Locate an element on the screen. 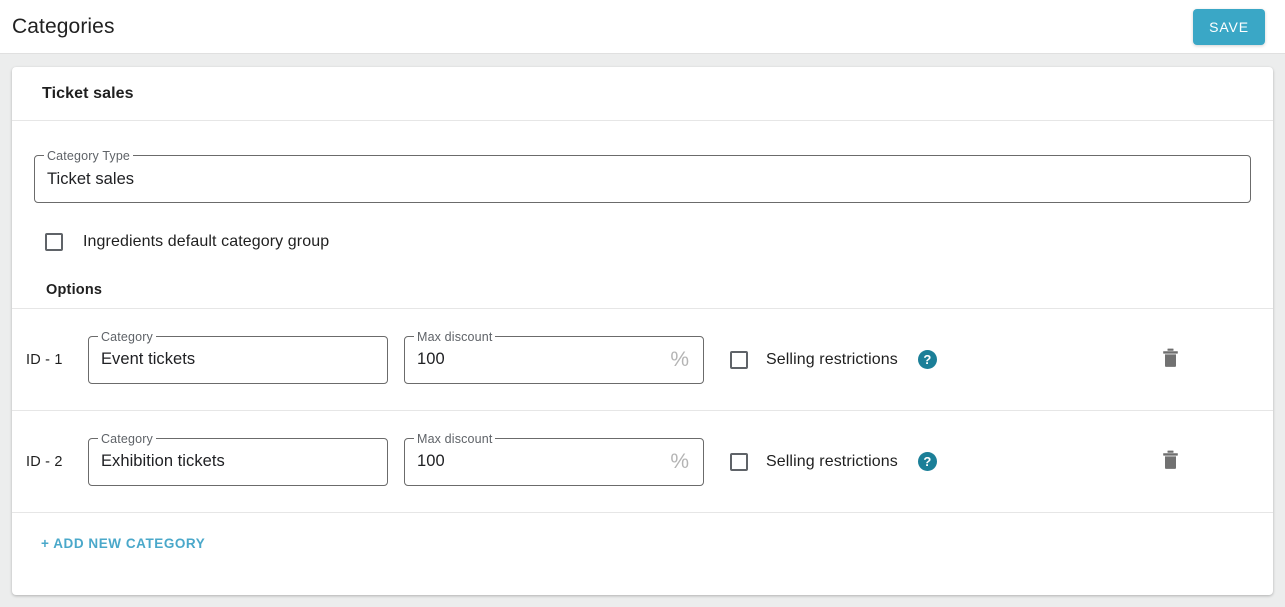 Image resolution: width=1285 pixels, height=607 pixels. add-new-category-row: + ADD NEW CATEGORY is located at coordinates (642, 532).